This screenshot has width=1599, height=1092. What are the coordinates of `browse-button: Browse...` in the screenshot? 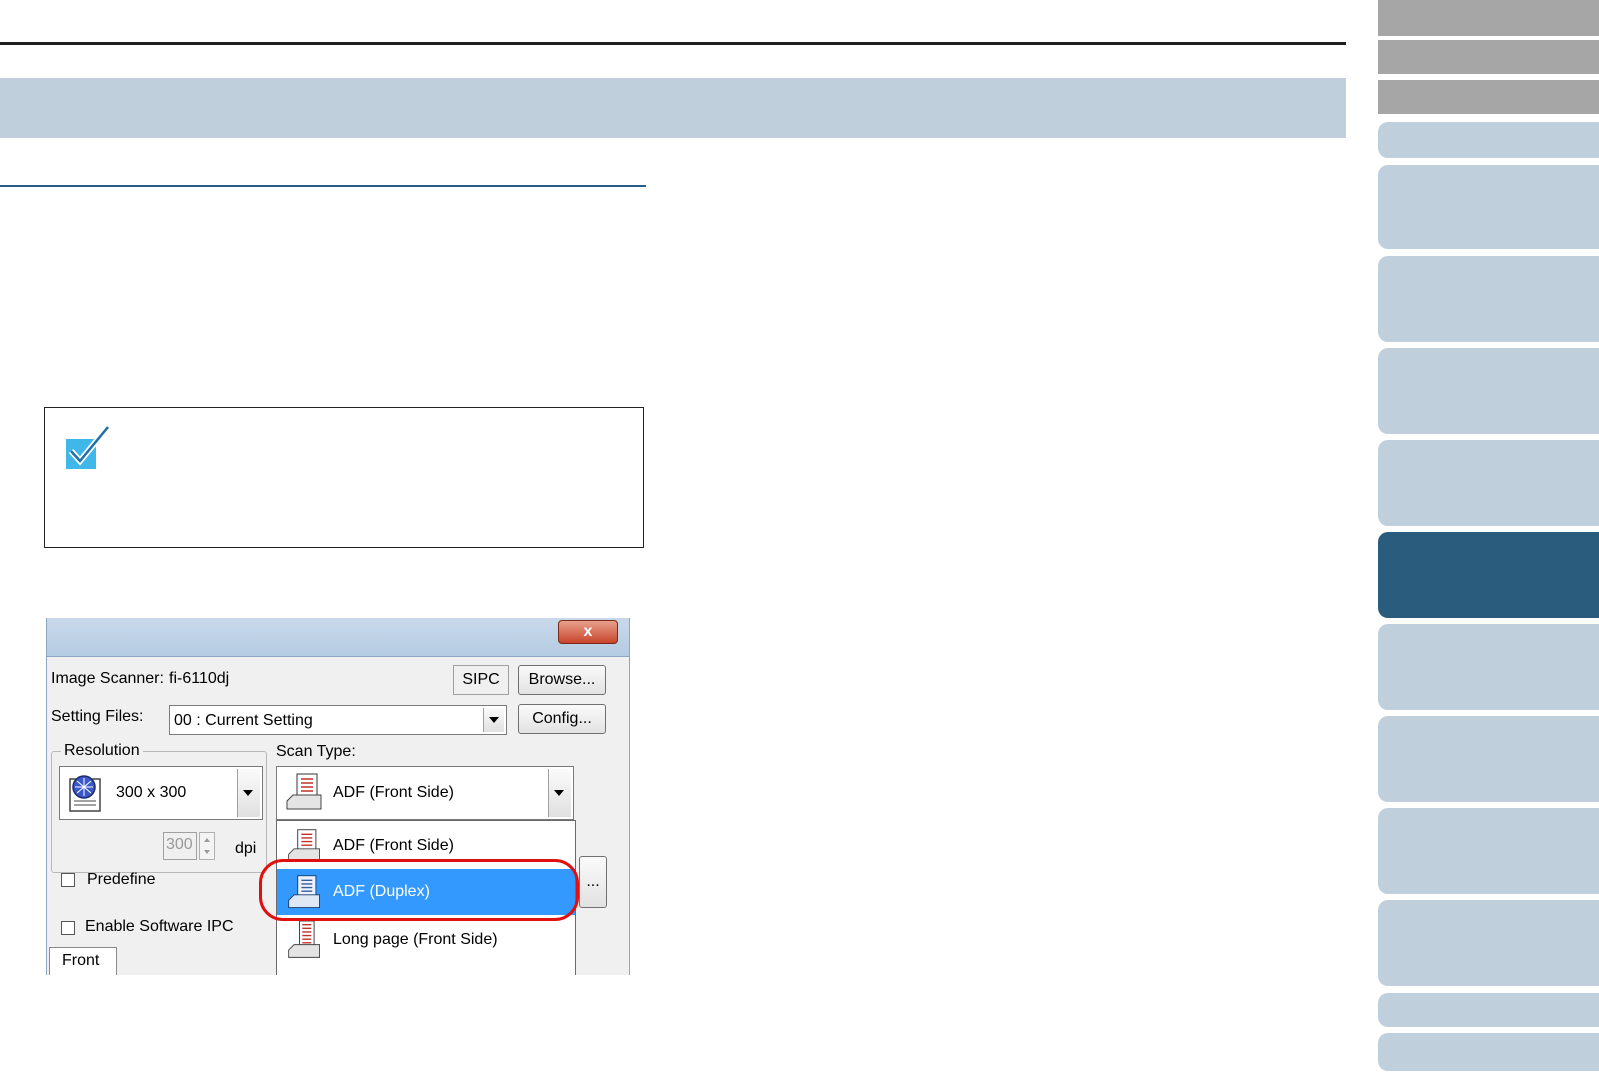 It's located at (562, 680).